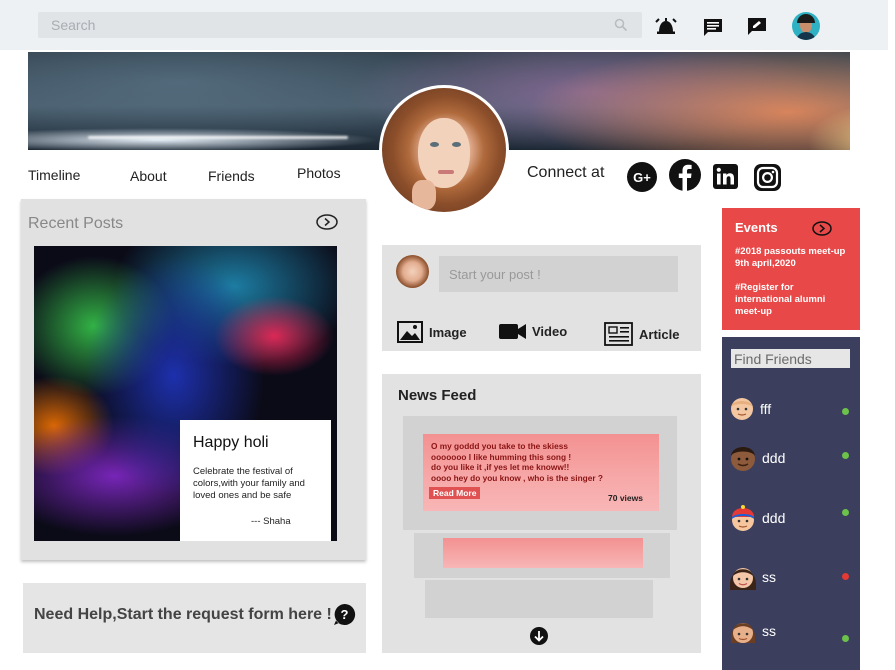 The image size is (895, 670). Describe the element at coordinates (183, 614) in the screenshot. I see `help-text: Need Help,Start the request form here !` at that location.